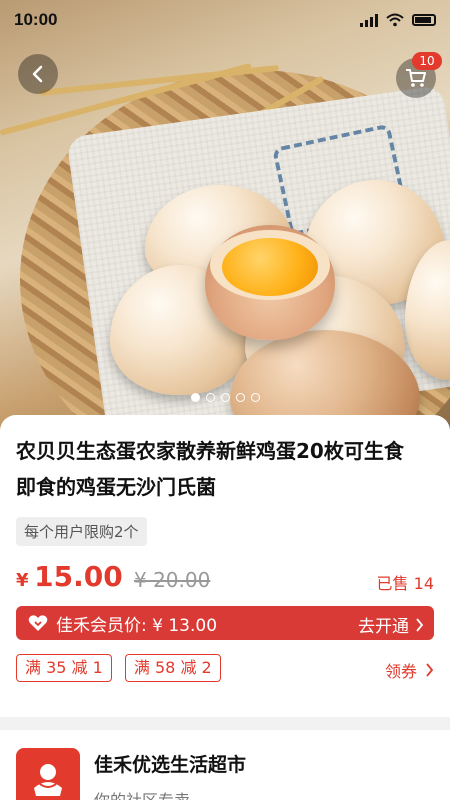 This screenshot has width=450, height=800. What do you see at coordinates (81, 531) in the screenshot?
I see `purchase-limit-tag: 每个用户限购2个` at bounding box center [81, 531].